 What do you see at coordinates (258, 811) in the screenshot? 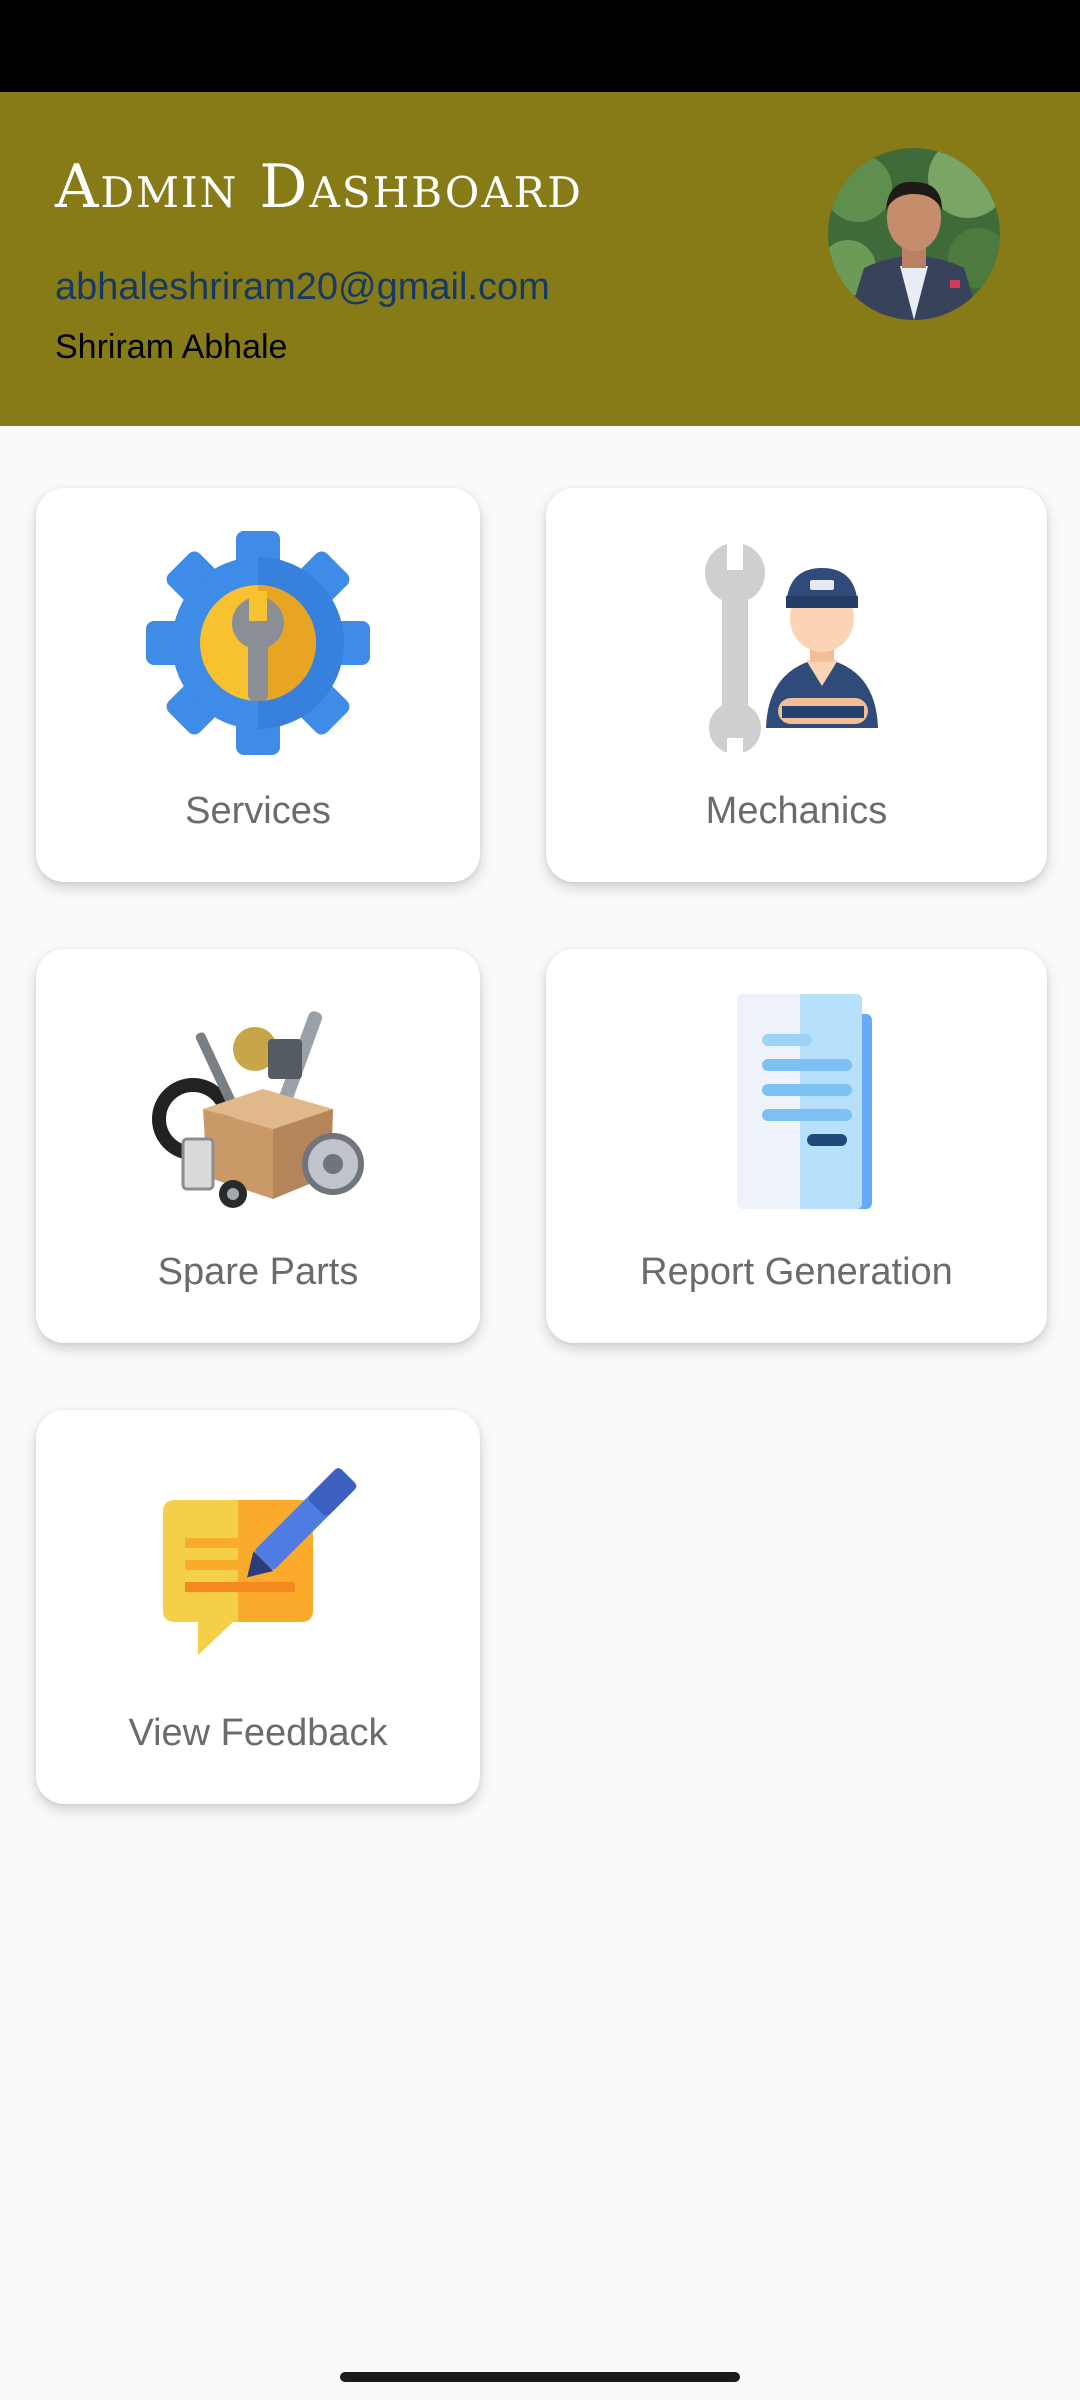
I see `services-label: Services` at bounding box center [258, 811].